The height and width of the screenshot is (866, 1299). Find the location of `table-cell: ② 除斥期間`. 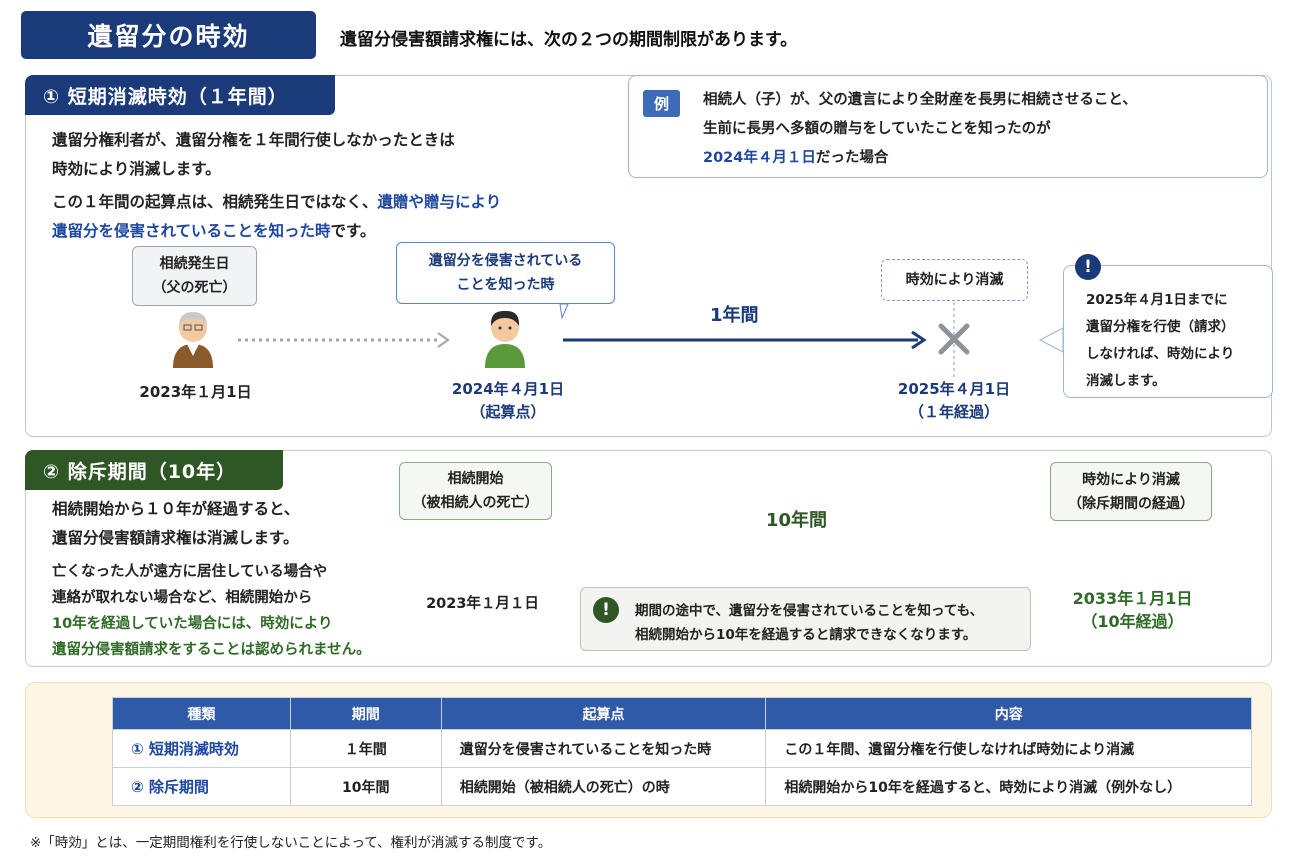

table-cell: ② 除斥期間 is located at coordinates (201, 786).